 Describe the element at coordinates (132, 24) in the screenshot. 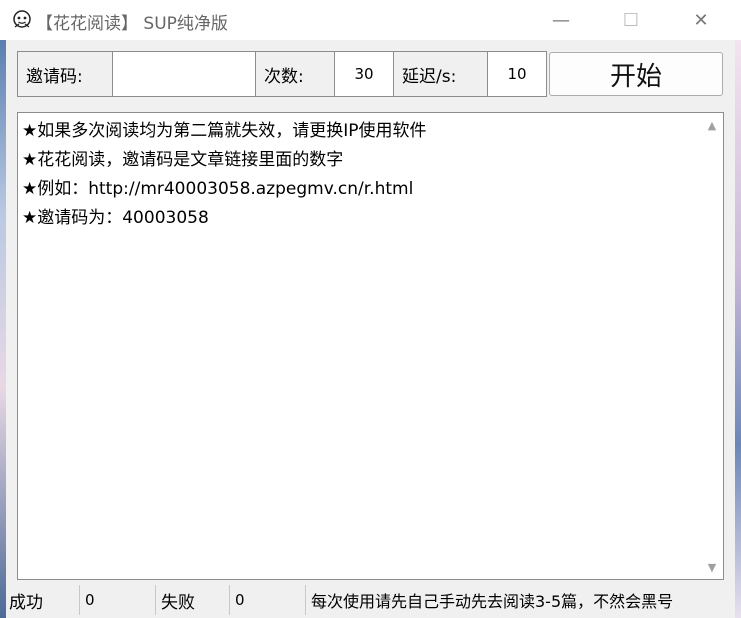

I see `window-title: 【花花阅读】 SUP纯净版` at that location.